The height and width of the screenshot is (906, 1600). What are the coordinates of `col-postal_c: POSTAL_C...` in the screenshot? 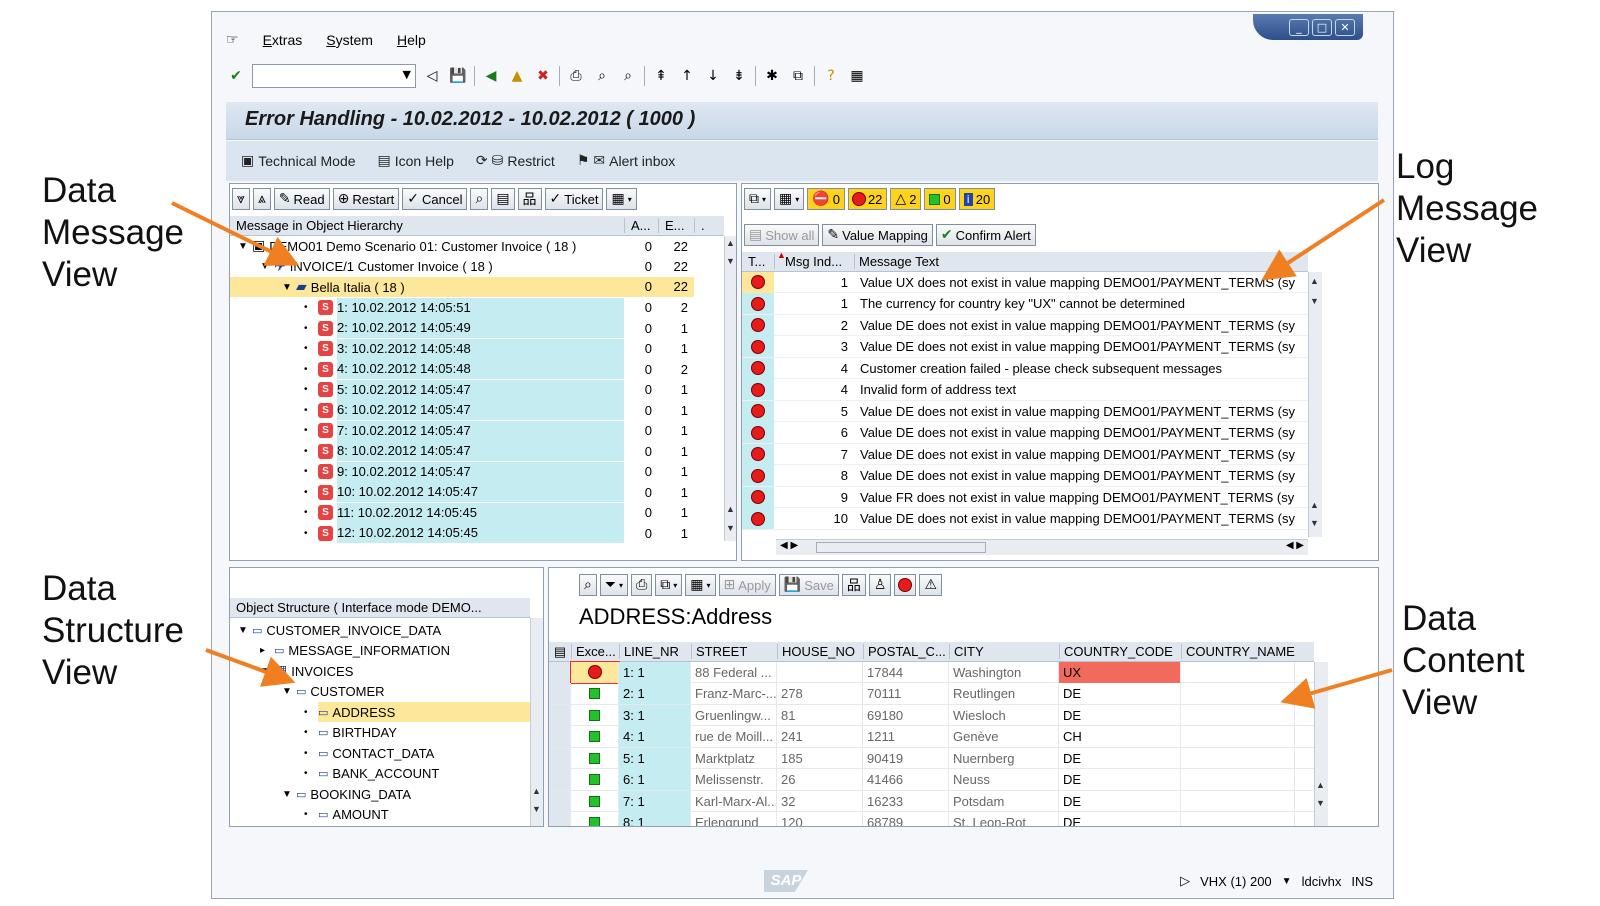 It's located at (906, 651).